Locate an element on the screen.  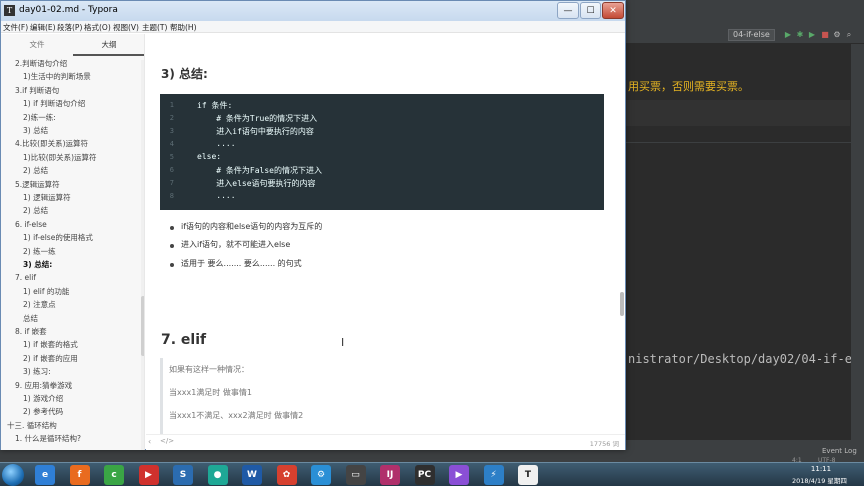
code-line-number: 2 is located at coordinates (171, 118).